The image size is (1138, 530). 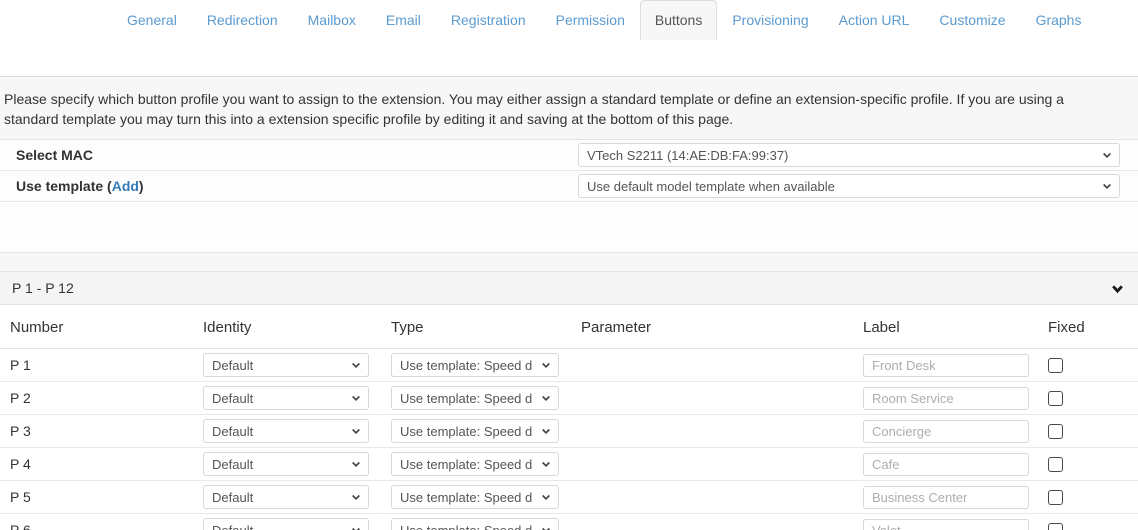 I want to click on column-header-parameter: Parameter, so click(x=722, y=327).